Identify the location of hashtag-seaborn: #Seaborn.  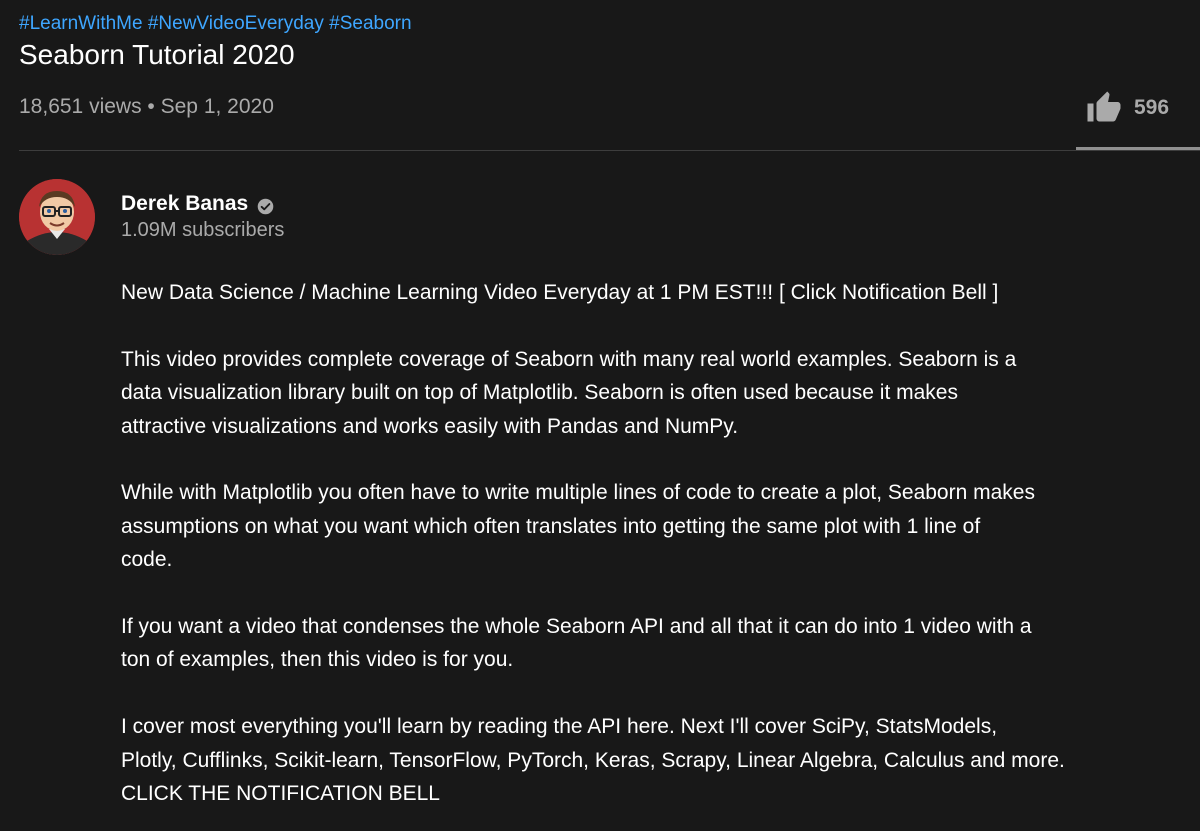
(370, 23).